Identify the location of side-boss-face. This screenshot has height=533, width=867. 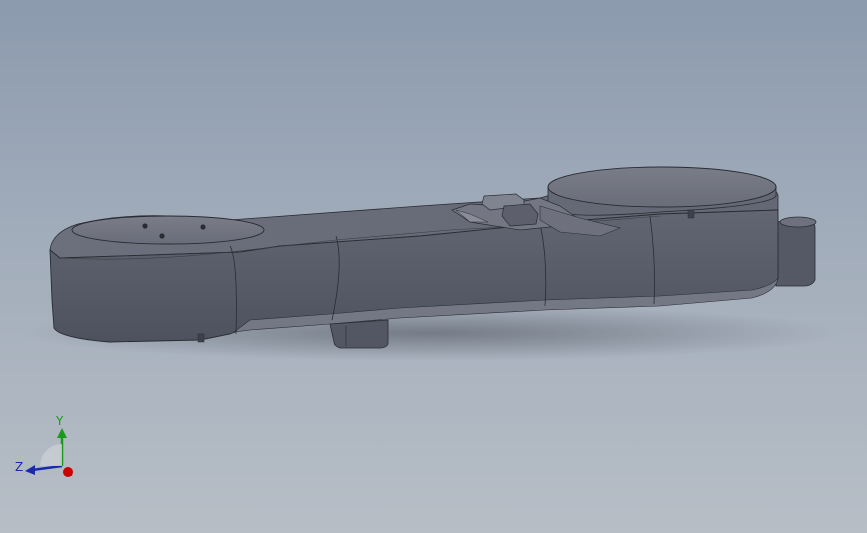
(798, 222).